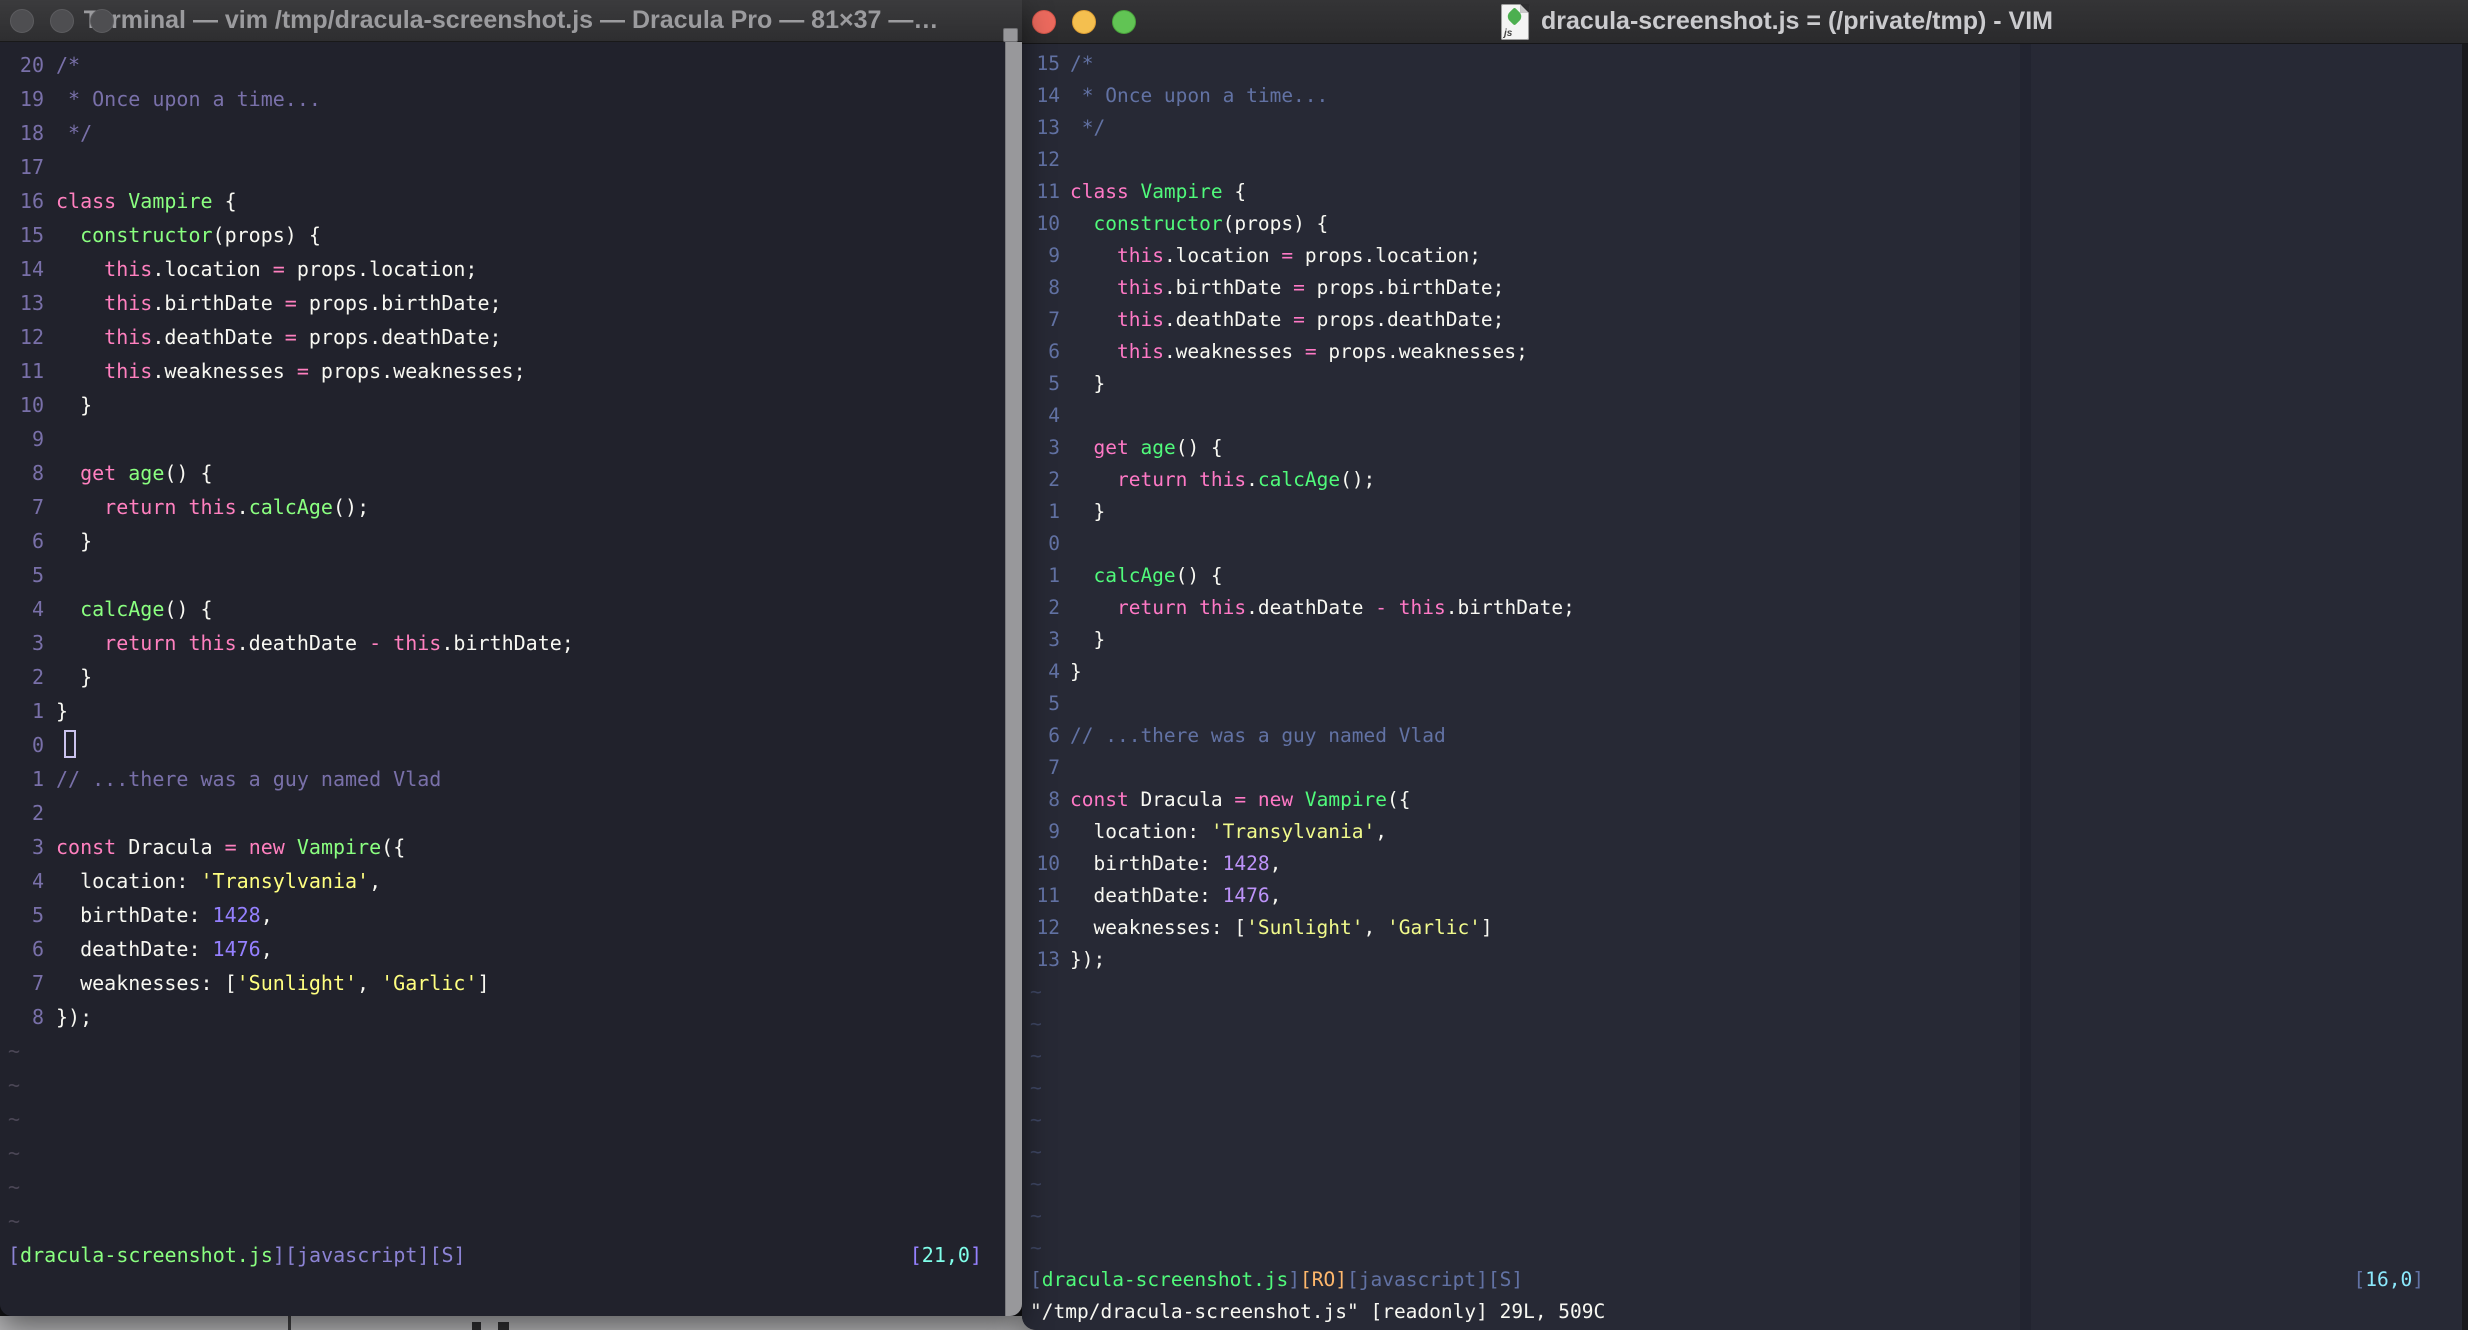  What do you see at coordinates (1740, 416) in the screenshot?
I see `code-line: 4` at bounding box center [1740, 416].